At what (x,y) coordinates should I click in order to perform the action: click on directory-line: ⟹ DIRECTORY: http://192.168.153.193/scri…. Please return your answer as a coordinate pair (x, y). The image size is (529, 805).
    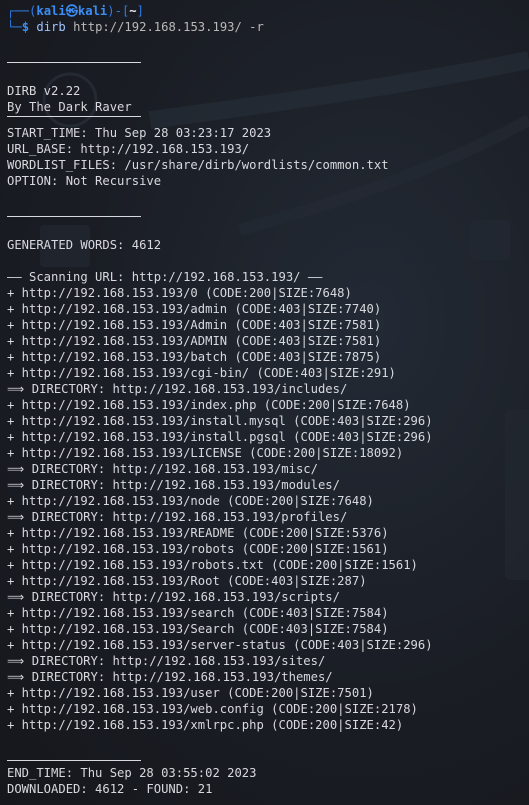
    Looking at the image, I should click on (173, 597).